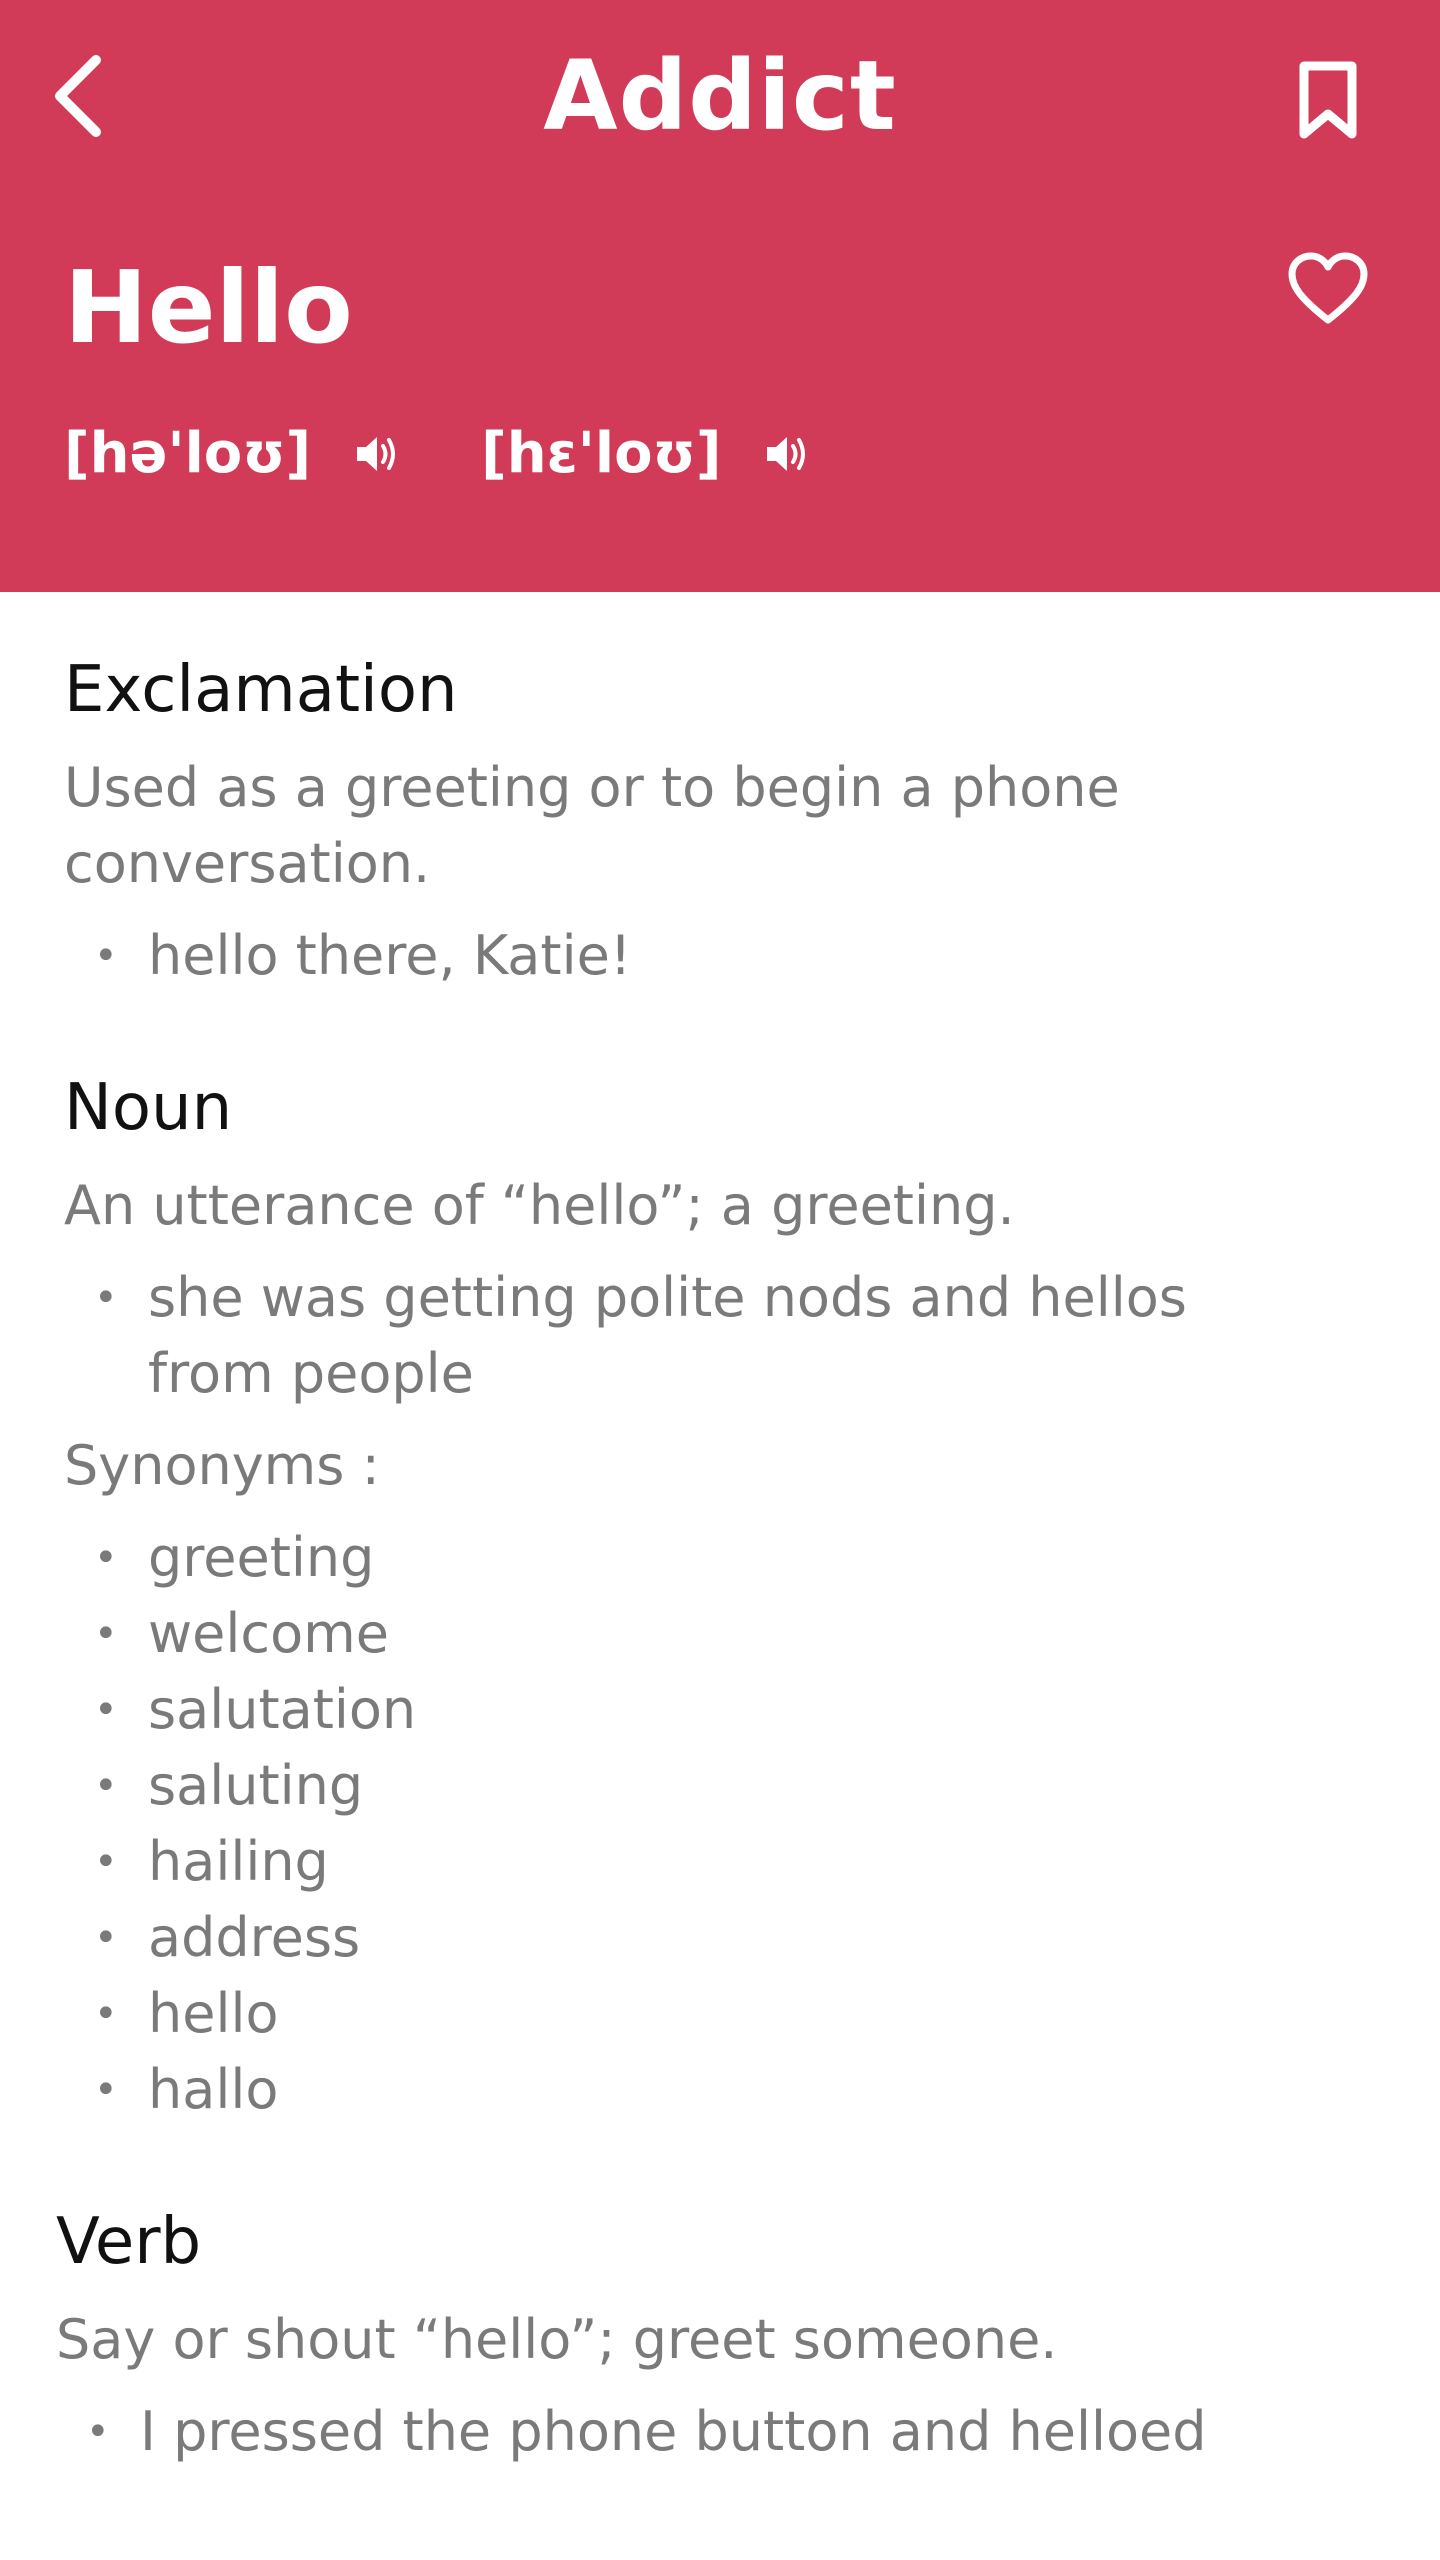 The height and width of the screenshot is (2560, 1440). Describe the element at coordinates (720, 2090) in the screenshot. I see `synonym-item: • hallo` at that location.